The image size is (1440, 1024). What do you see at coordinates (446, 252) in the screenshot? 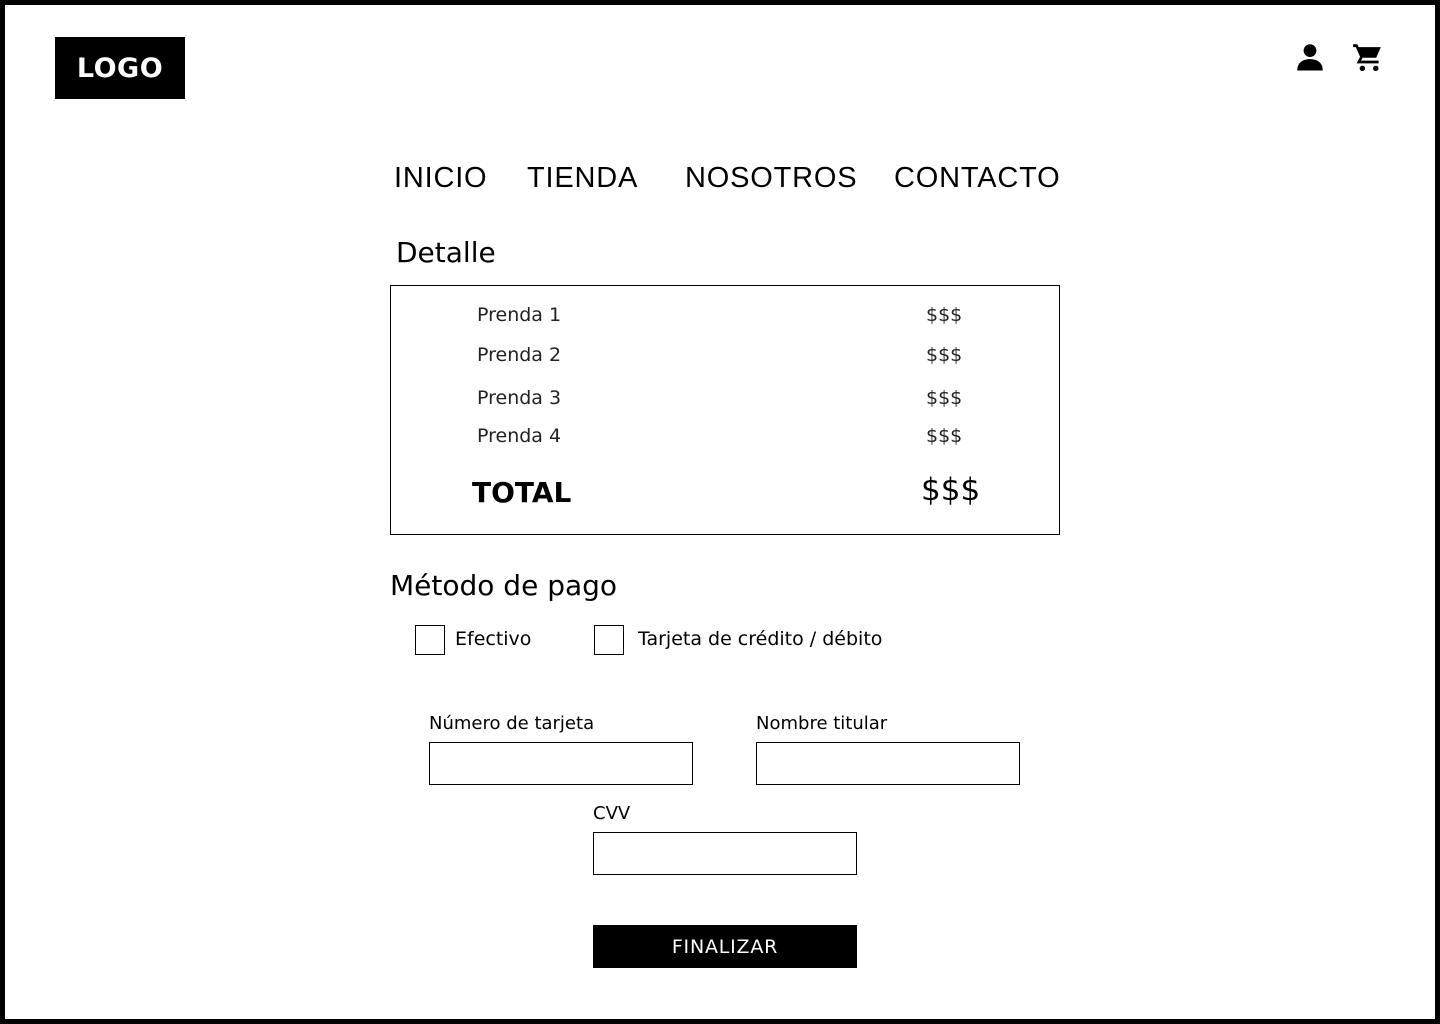
I see `detail-title: Detalle` at bounding box center [446, 252].